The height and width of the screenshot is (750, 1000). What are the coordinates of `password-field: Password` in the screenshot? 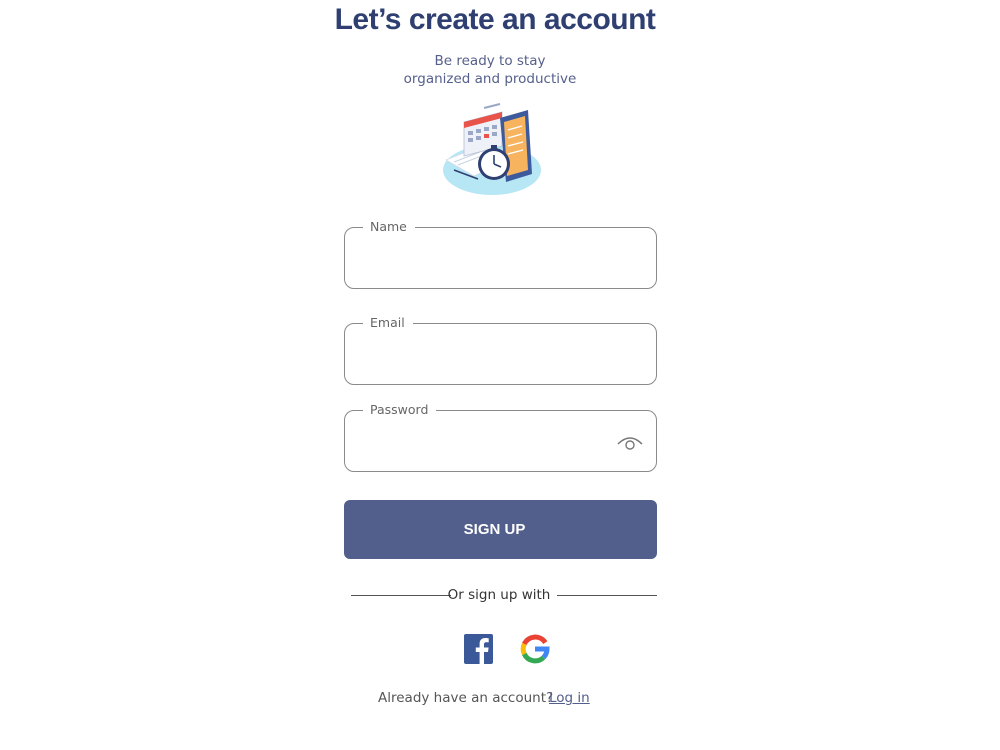 It's located at (500, 437).